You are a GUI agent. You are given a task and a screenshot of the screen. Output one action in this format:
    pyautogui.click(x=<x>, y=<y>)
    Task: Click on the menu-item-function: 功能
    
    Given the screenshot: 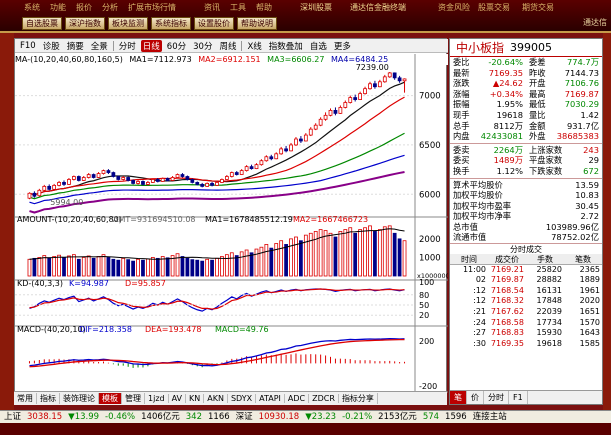 What is the action you would take?
    pyautogui.click(x=58, y=7)
    